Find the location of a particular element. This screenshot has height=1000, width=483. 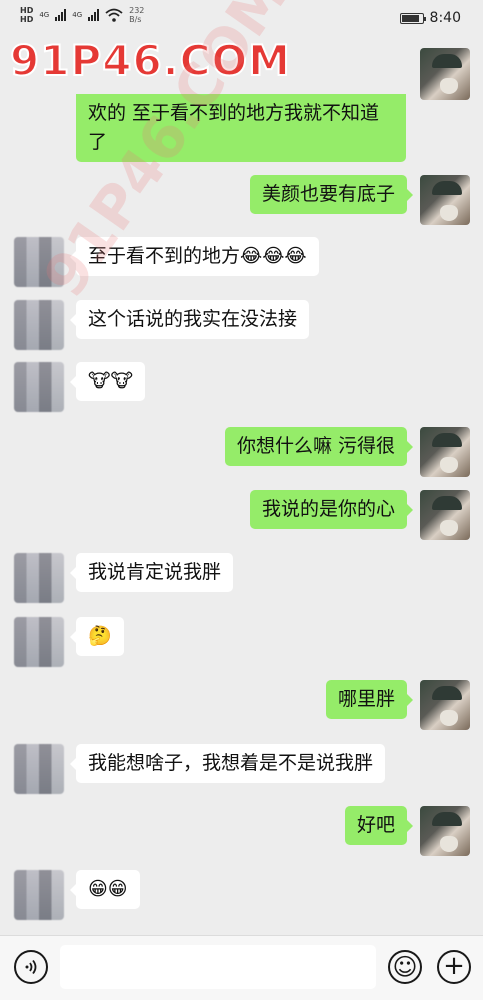

battery-icon is located at coordinates (412, 18).